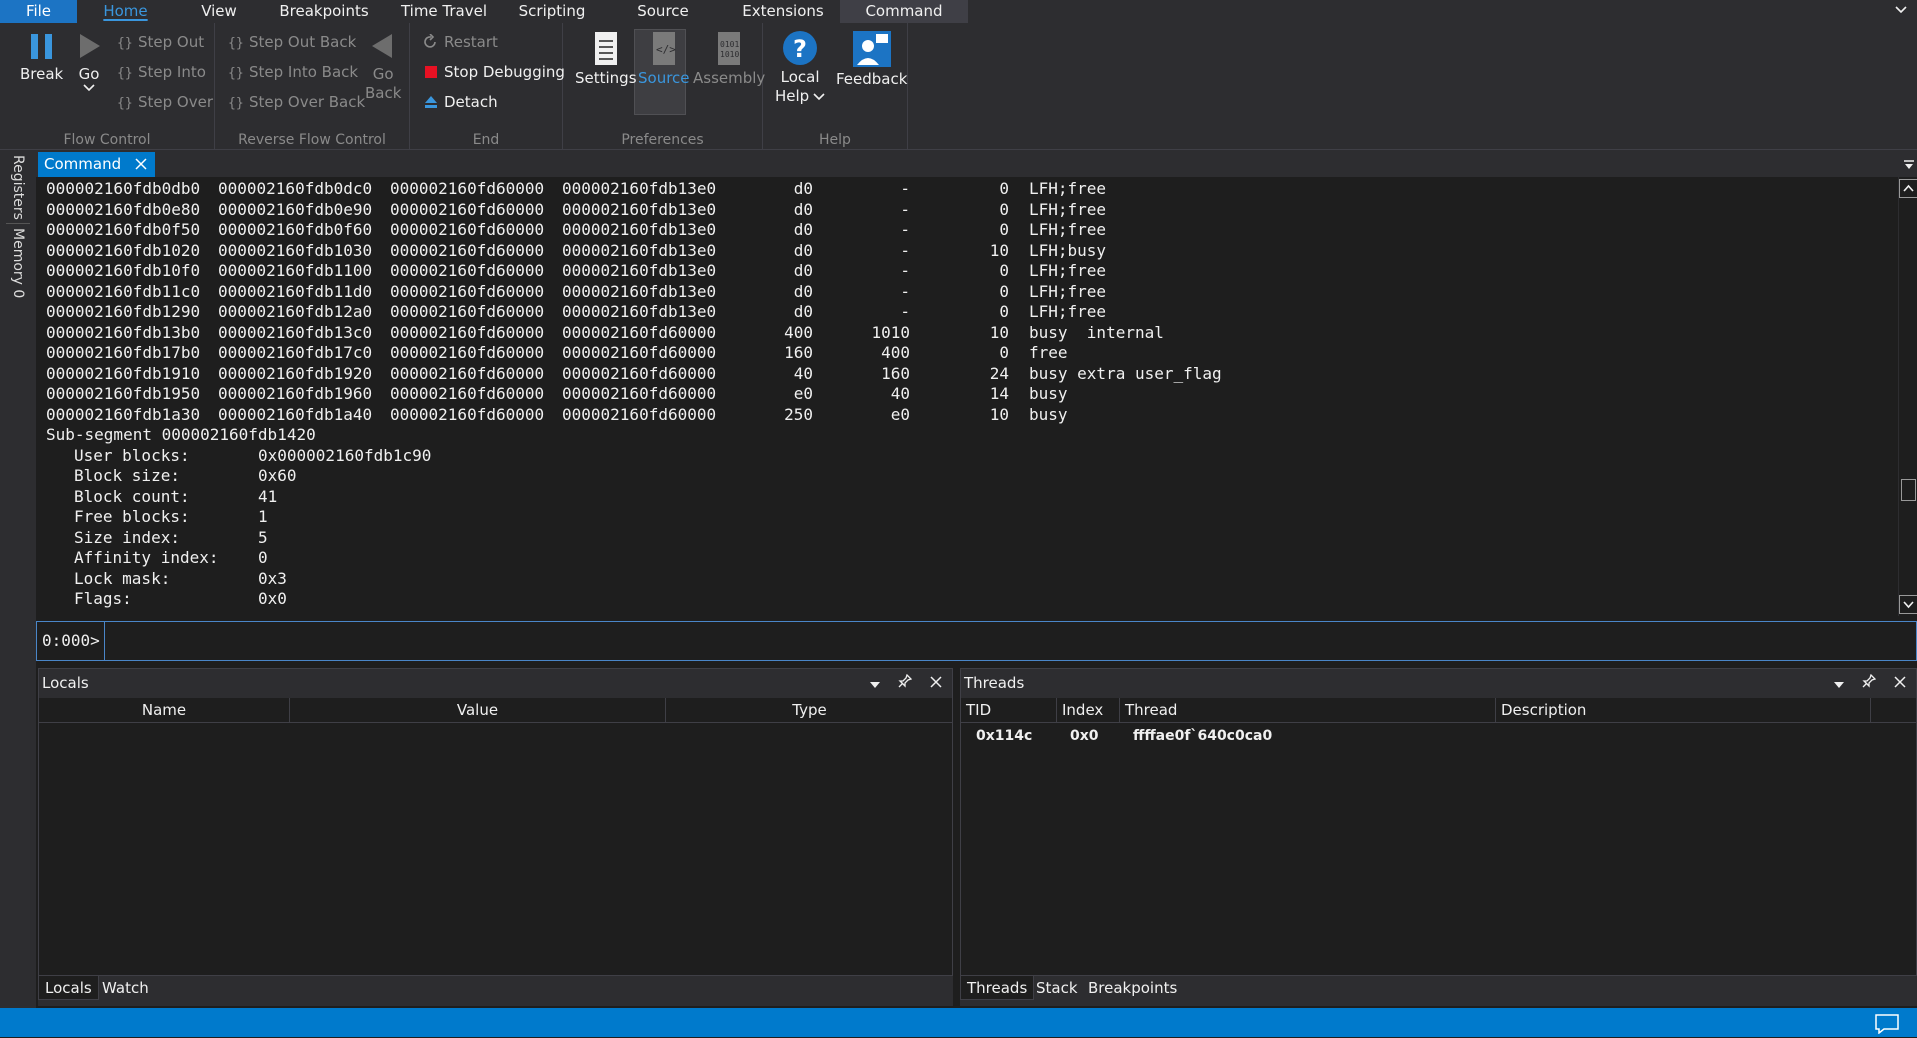 The height and width of the screenshot is (1038, 1917). What do you see at coordinates (1007, 641) in the screenshot?
I see `command-input` at bounding box center [1007, 641].